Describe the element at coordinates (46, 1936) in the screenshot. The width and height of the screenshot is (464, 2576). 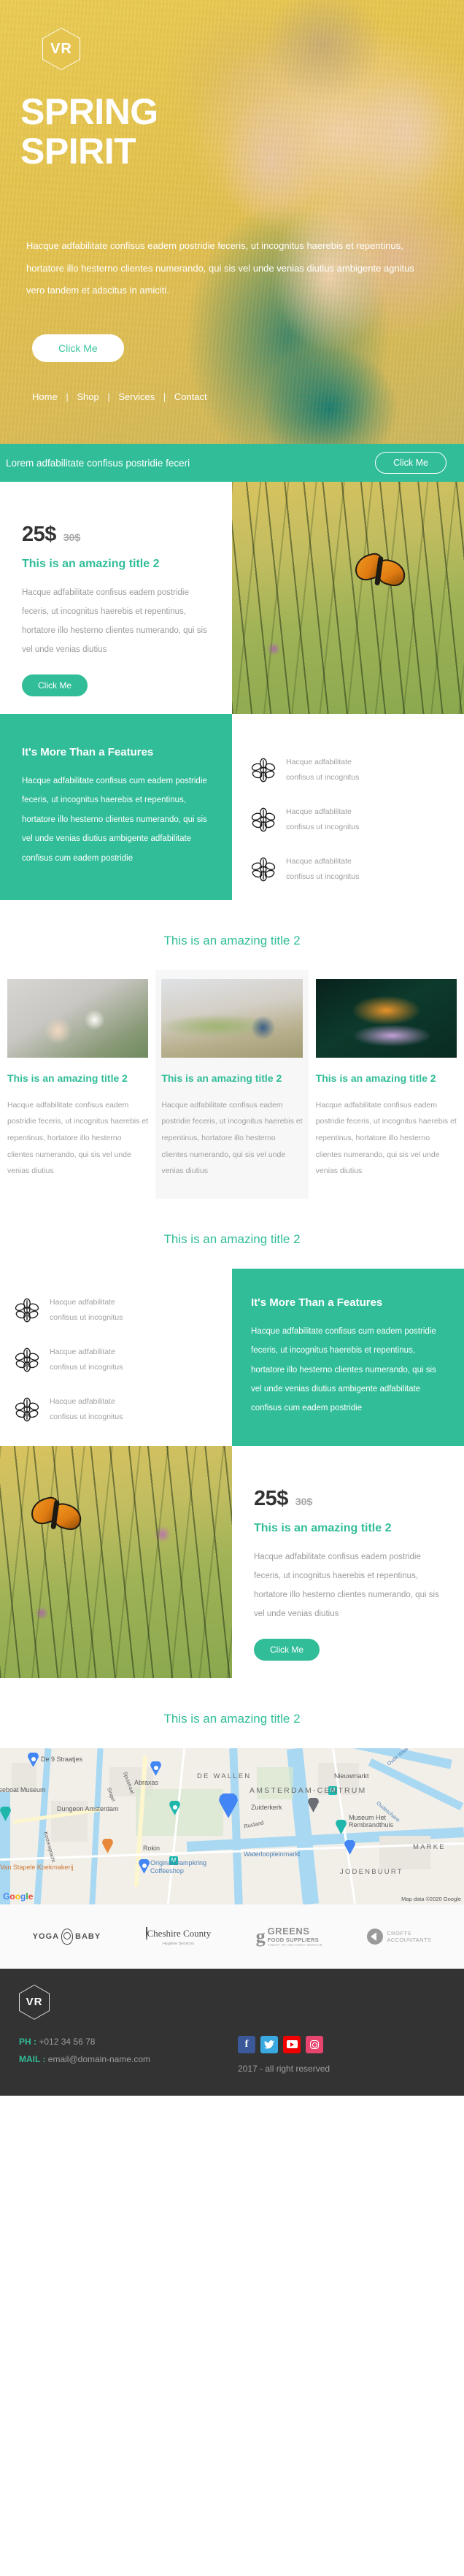
I see `yoga-baby-part1: YOGA` at that location.